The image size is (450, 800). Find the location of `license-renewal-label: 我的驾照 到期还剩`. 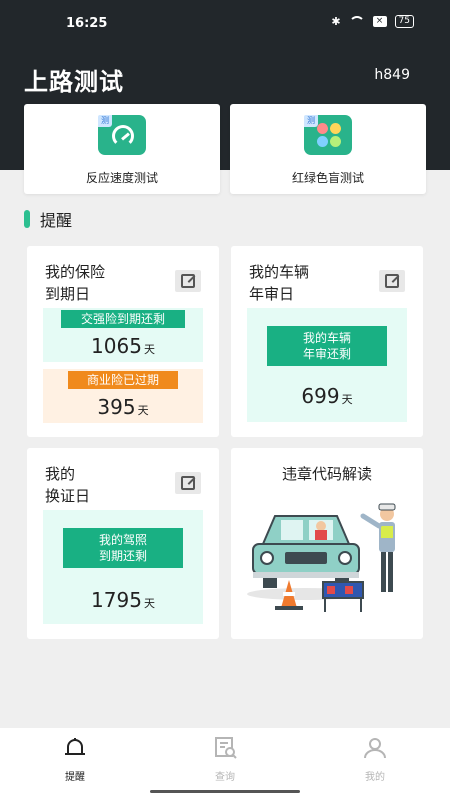

license-renewal-label: 我的驾照 到期还剩 is located at coordinates (123, 548).